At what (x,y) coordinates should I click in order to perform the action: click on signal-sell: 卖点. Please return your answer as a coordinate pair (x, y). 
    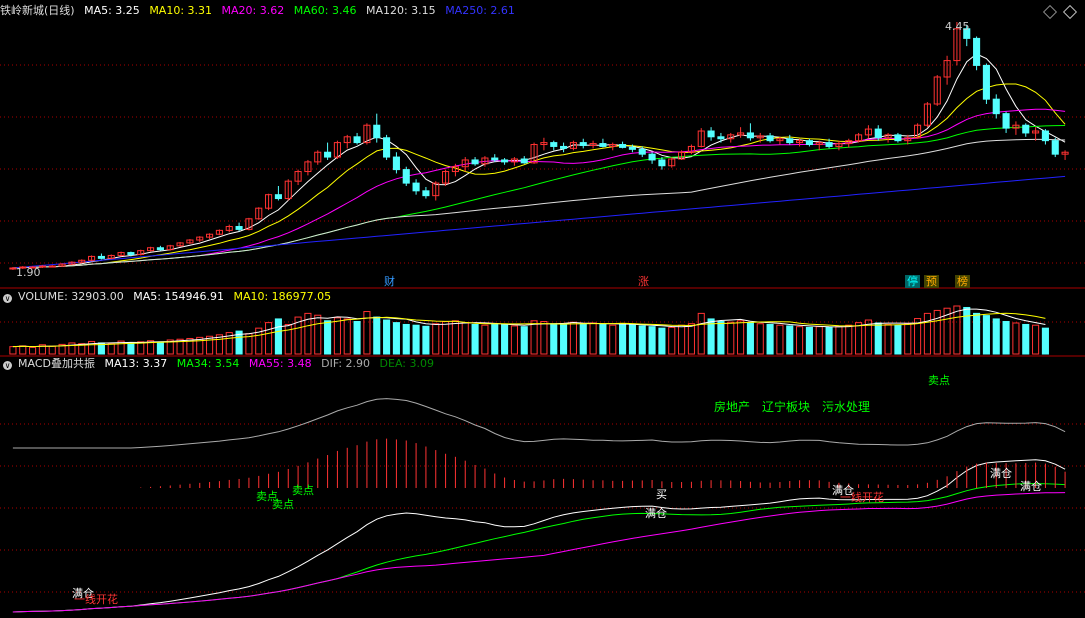
    Looking at the image, I should click on (303, 490).